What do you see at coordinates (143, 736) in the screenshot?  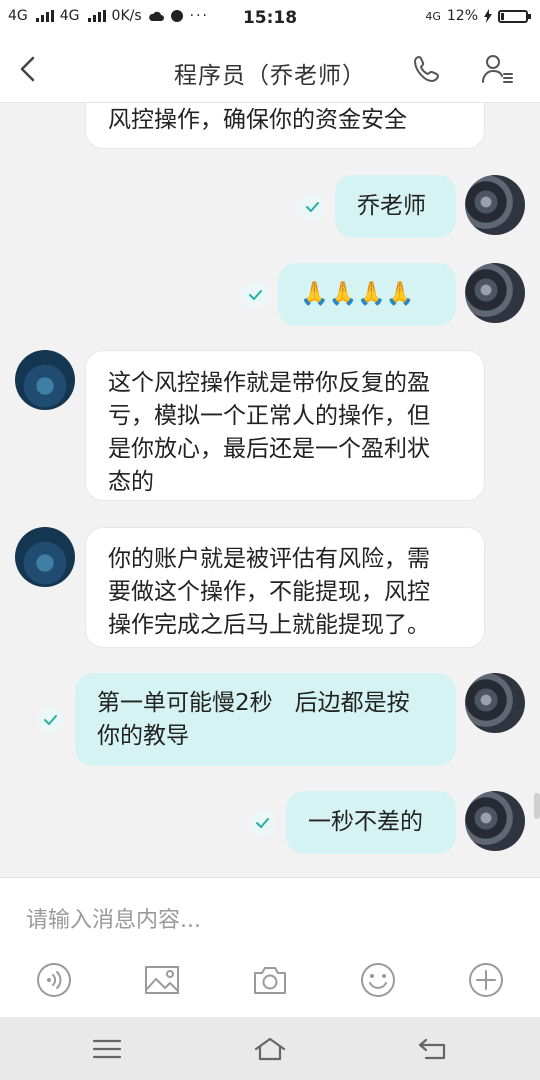 I see `message-line: 你的教导` at bounding box center [143, 736].